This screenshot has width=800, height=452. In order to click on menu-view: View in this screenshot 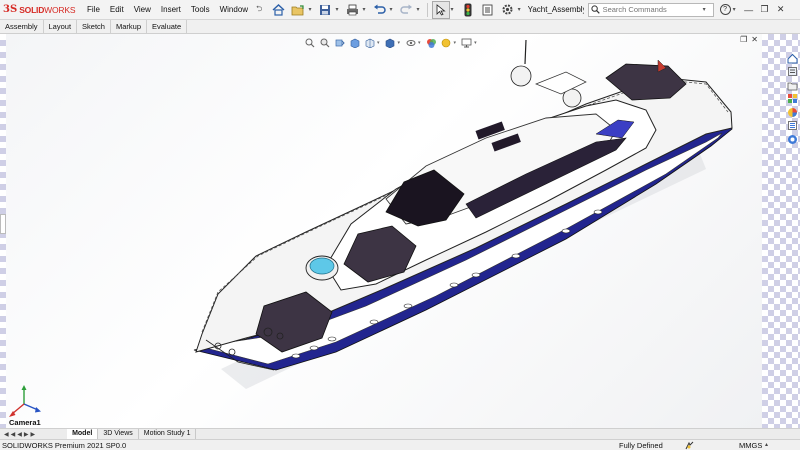, I will do `click(142, 10)`.